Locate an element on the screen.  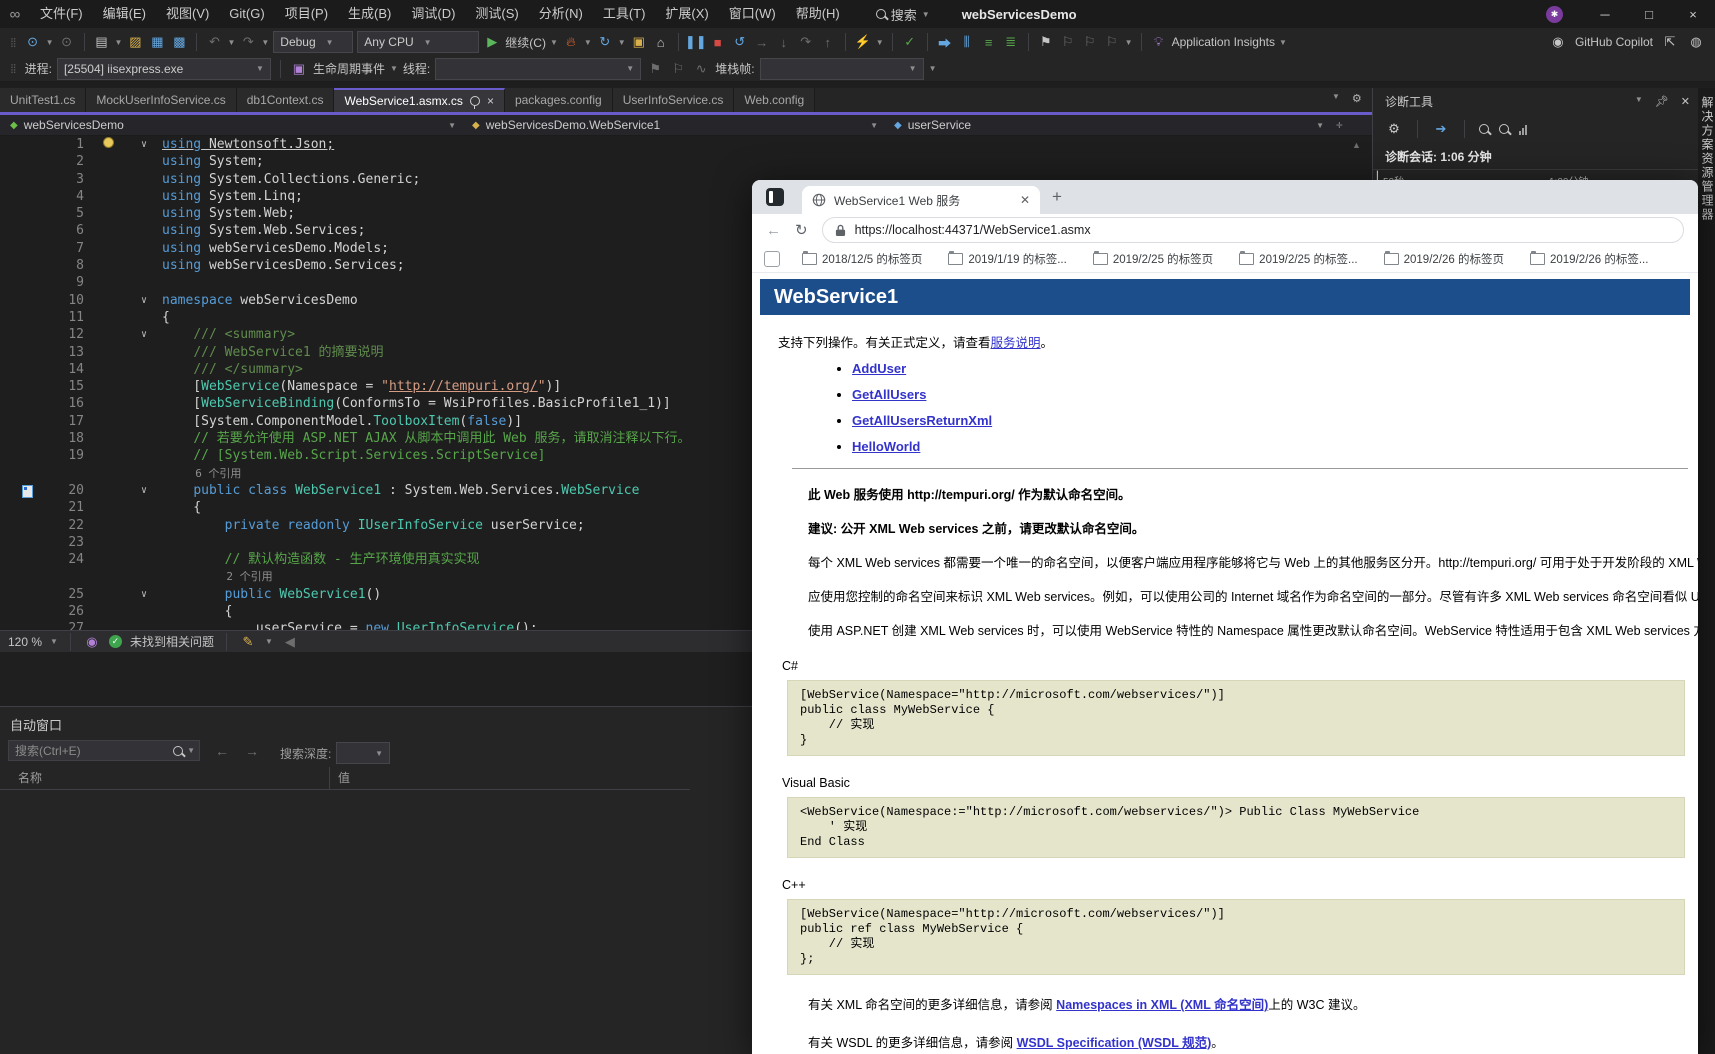
code-cleanup-icon: ✎ is located at coordinates (248, 642).